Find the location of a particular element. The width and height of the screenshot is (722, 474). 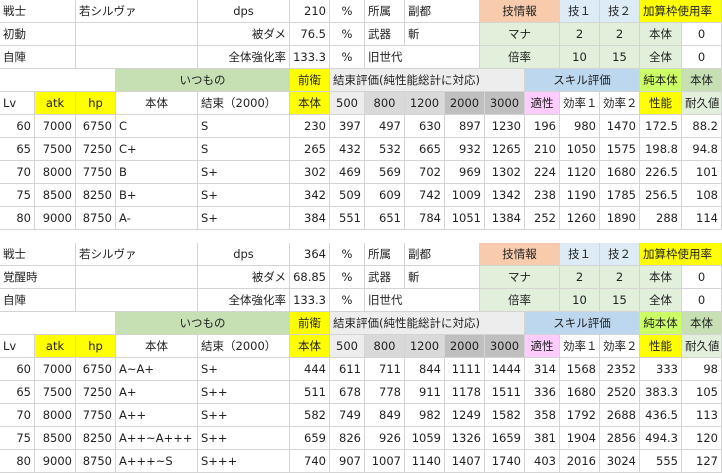

data-cell: 1009 is located at coordinates (465, 195).